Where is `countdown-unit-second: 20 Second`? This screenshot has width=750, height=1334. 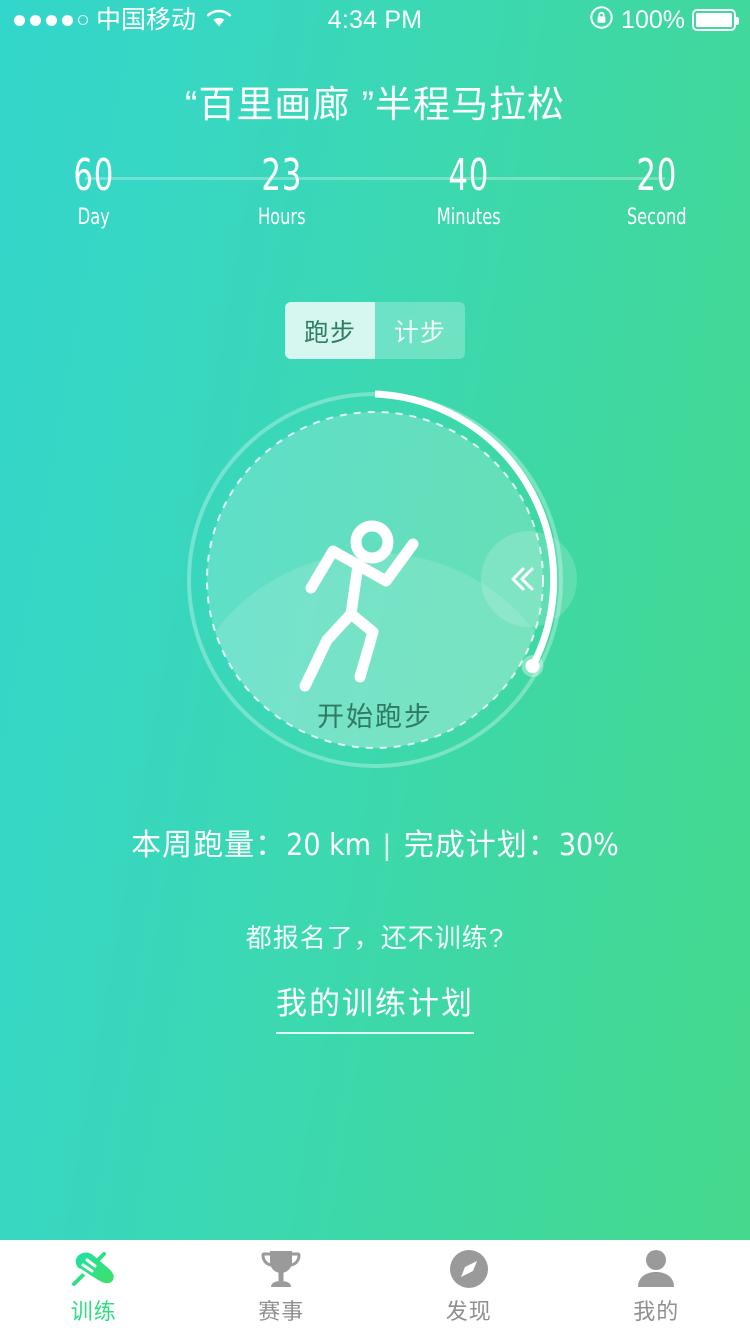
countdown-unit-second: 20 Second is located at coordinates (656, 191).